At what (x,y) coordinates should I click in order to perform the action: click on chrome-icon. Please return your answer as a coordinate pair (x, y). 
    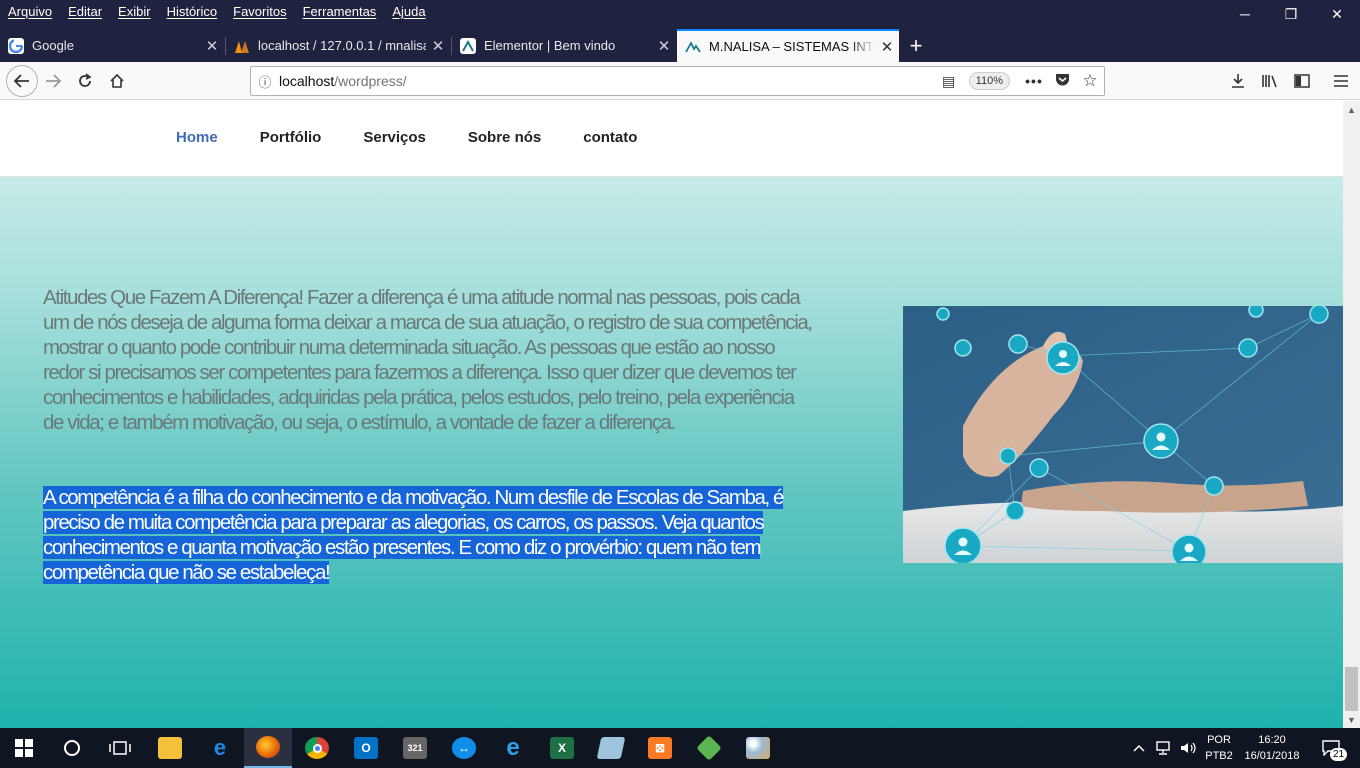
    Looking at the image, I should click on (317, 748).